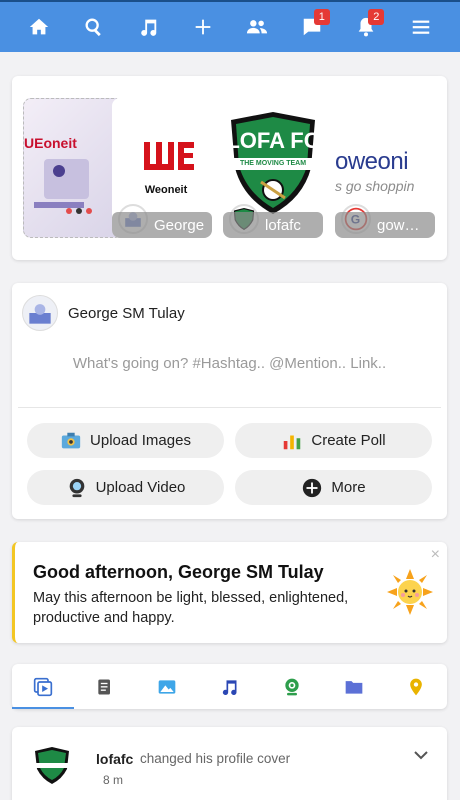 This screenshot has width=460, height=800. What do you see at coordinates (348, 487) in the screenshot?
I see `more-label: More` at bounding box center [348, 487].